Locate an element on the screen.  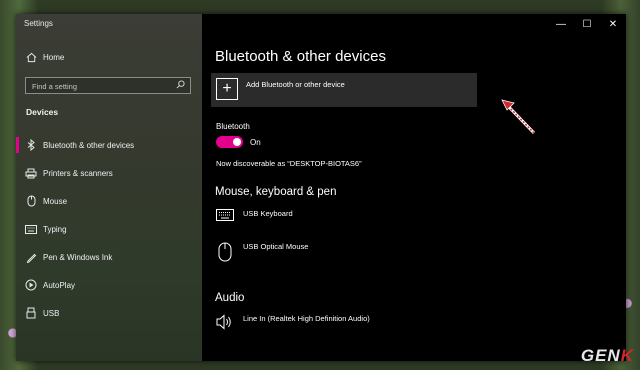
device-name: Line In (Realtek High Definition Audio) is located at coordinates (306, 318).